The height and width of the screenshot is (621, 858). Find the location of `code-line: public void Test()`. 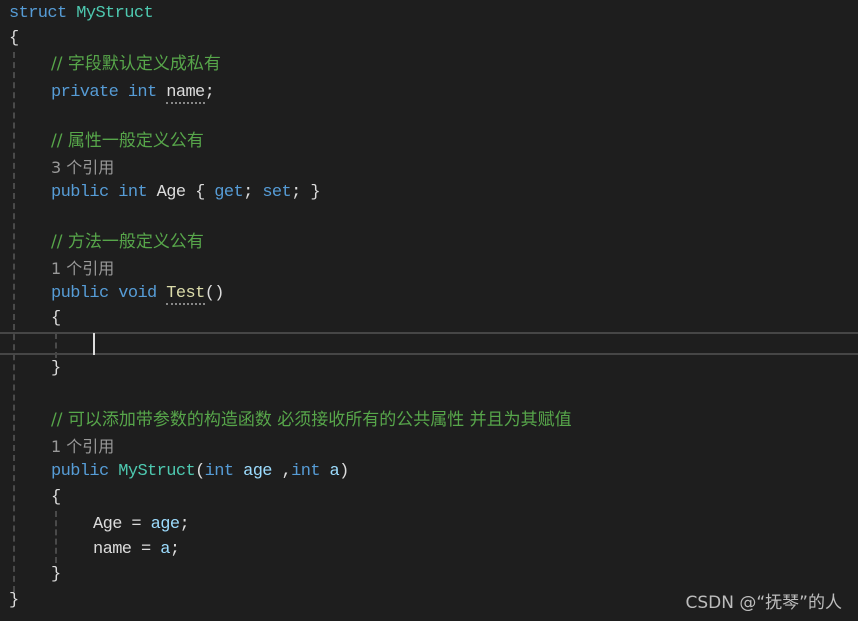

code-line: public void Test() is located at coordinates (138, 293).